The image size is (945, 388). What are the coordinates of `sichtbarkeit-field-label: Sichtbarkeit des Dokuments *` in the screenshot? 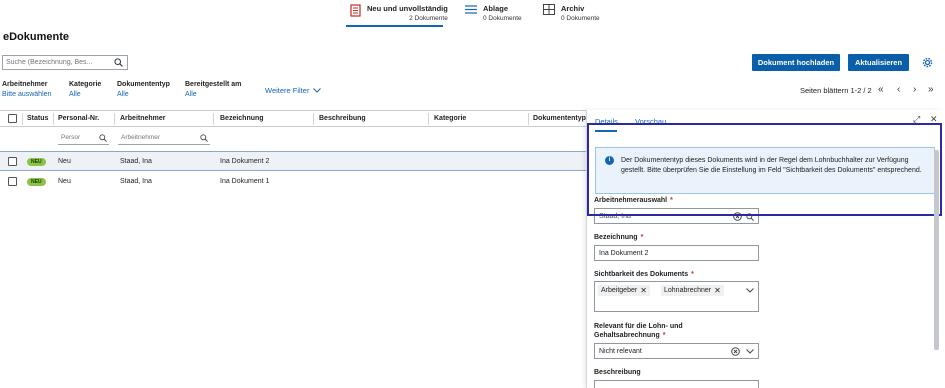 It's located at (644, 274).